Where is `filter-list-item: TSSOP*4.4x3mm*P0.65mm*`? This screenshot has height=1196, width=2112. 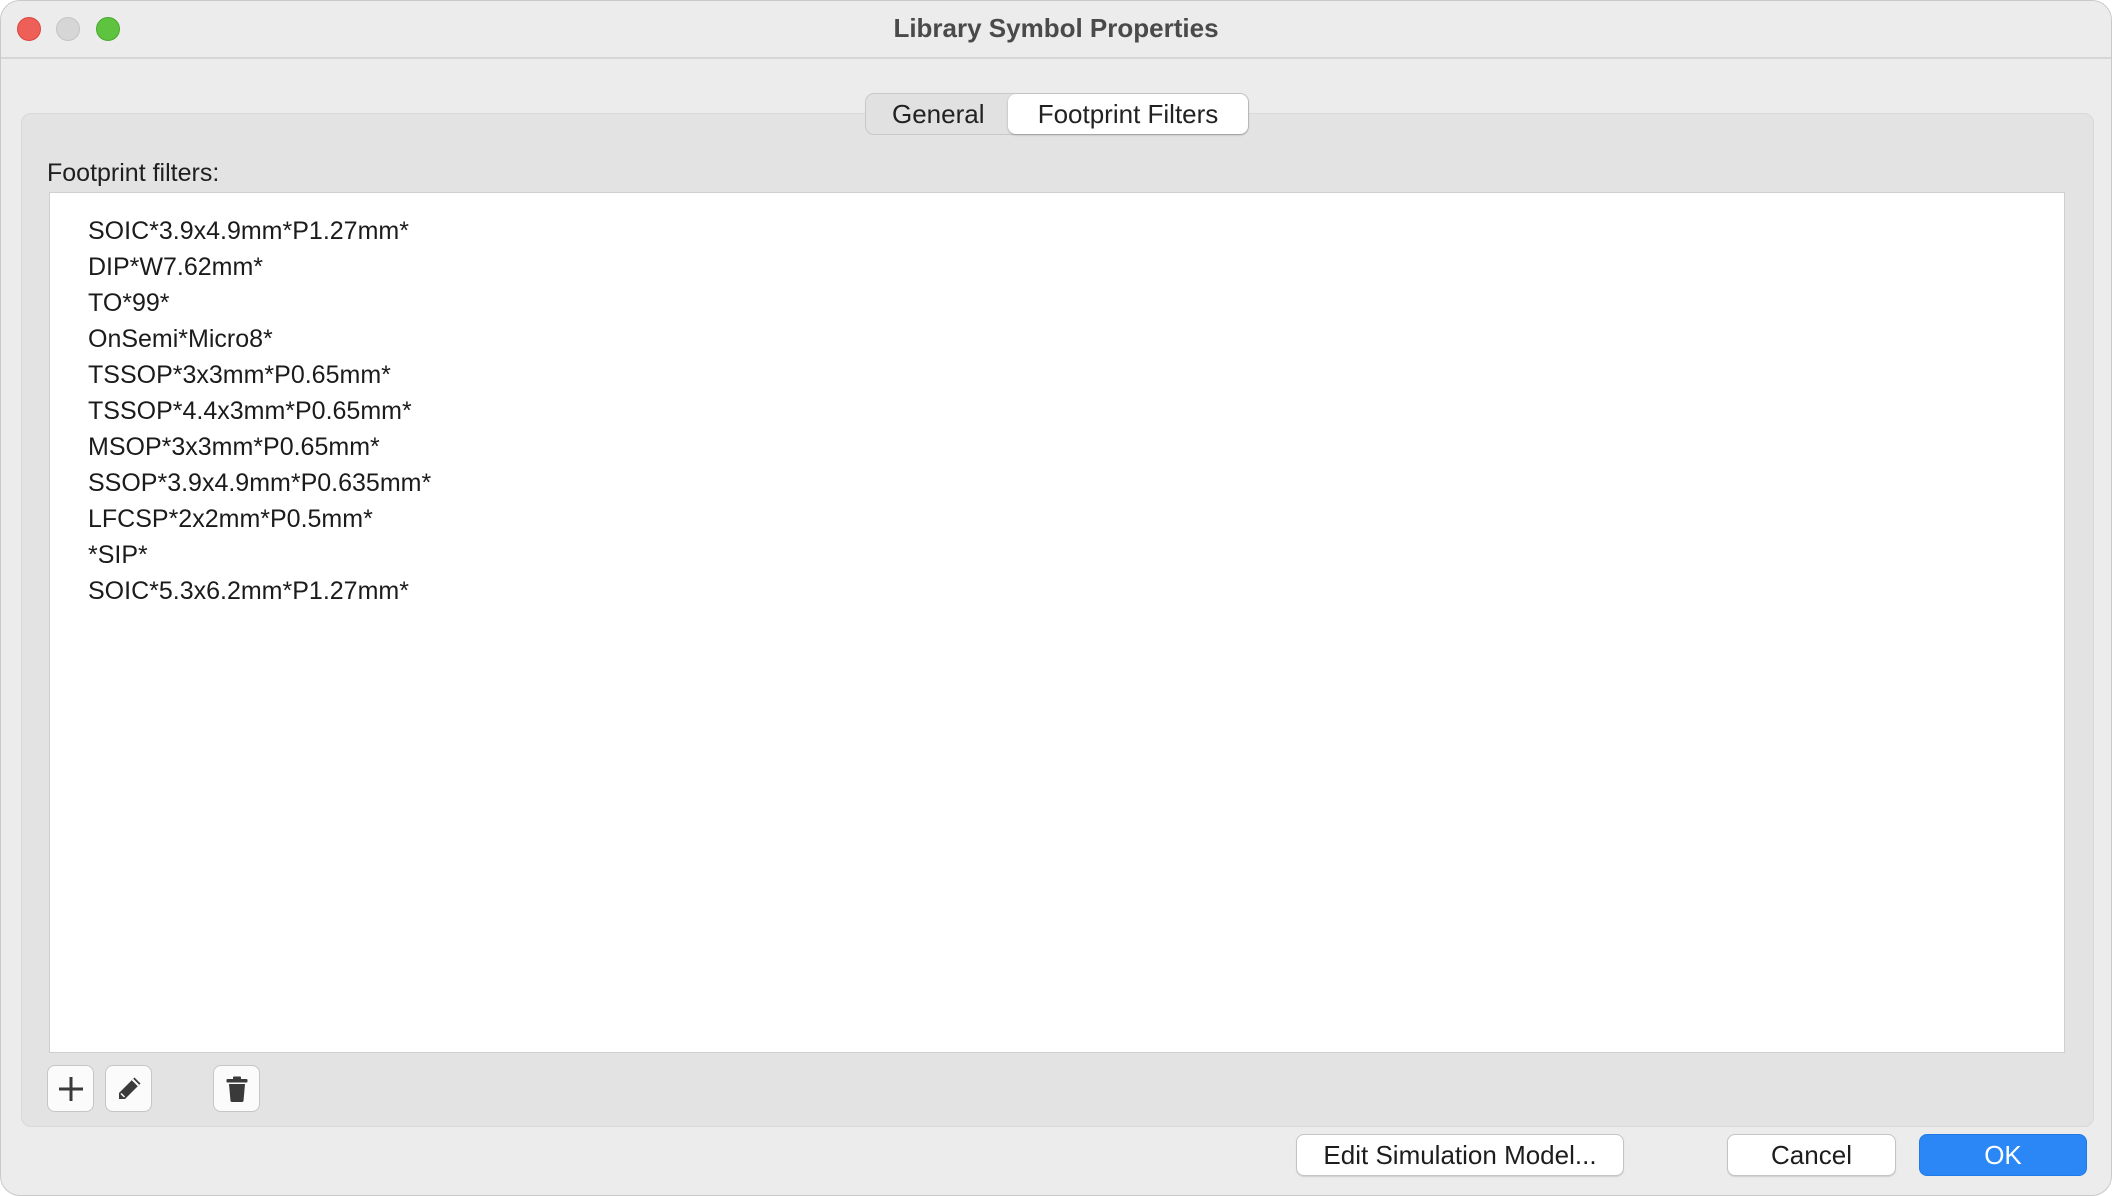 filter-list-item: TSSOP*4.4x3mm*P0.65mm* is located at coordinates (1057, 411).